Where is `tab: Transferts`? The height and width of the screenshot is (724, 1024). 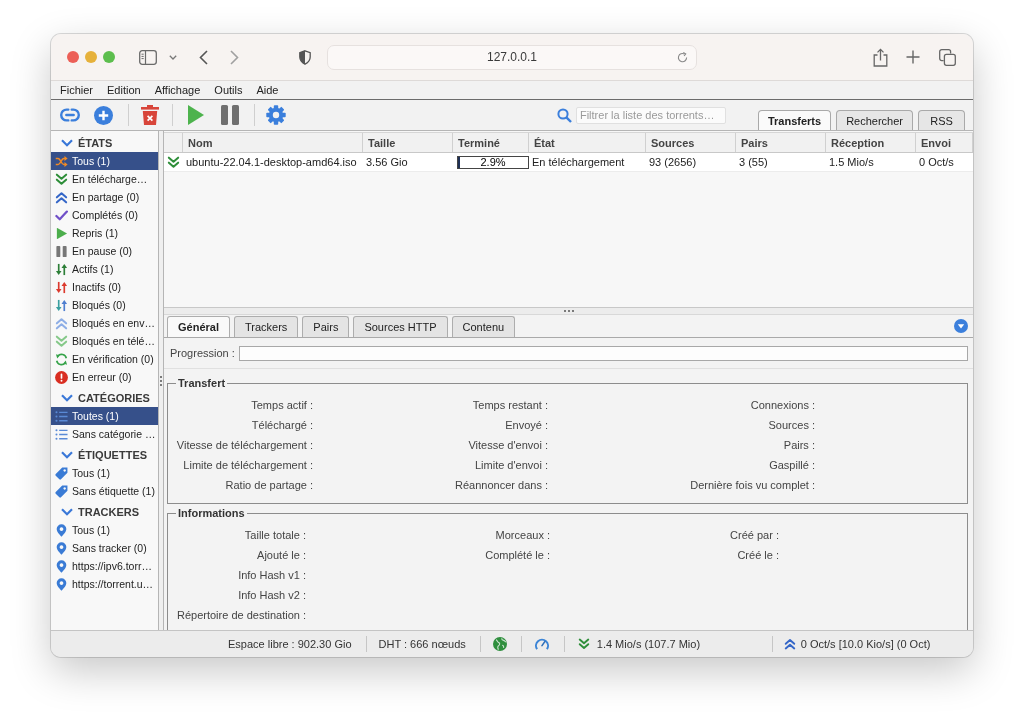
tab: Transferts is located at coordinates (794, 120).